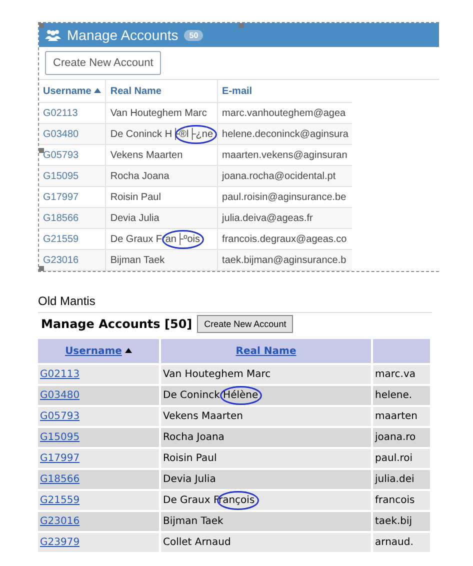 This screenshot has width=473, height=566. What do you see at coordinates (60, 542) in the screenshot?
I see `account-id-link: G23979` at bounding box center [60, 542].